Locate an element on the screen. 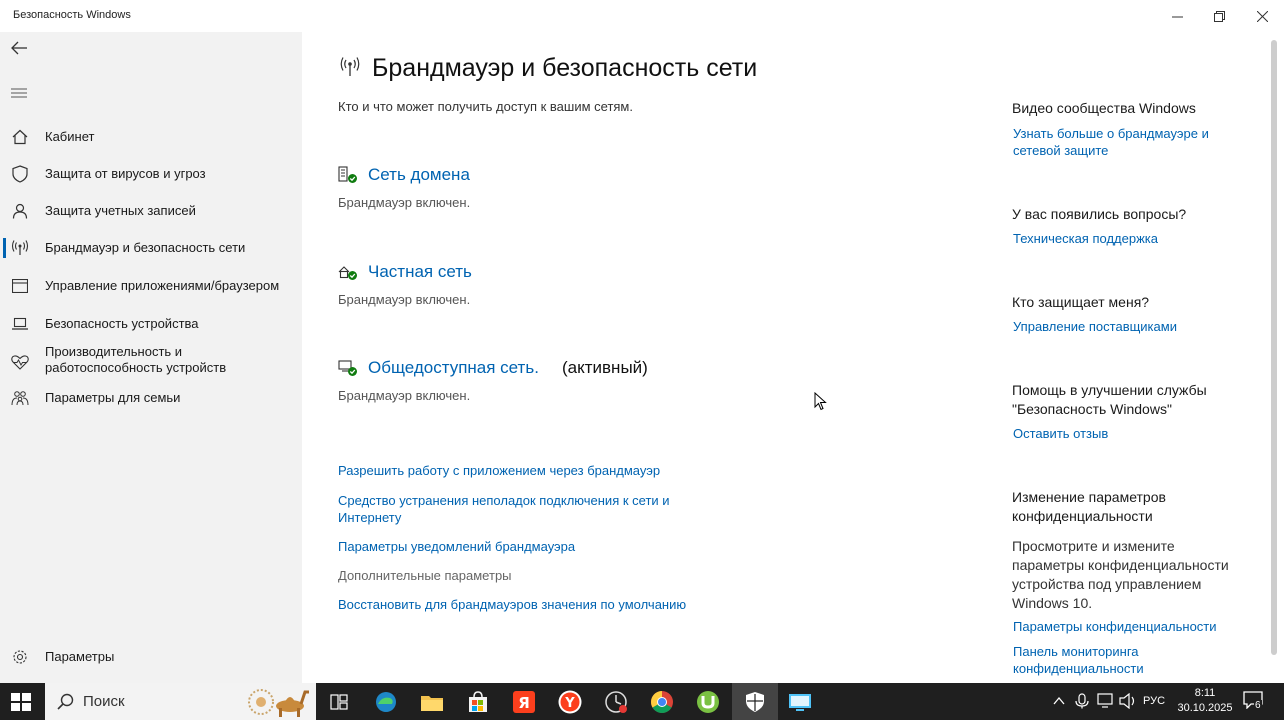  public-network-icon is located at coordinates (347, 368).